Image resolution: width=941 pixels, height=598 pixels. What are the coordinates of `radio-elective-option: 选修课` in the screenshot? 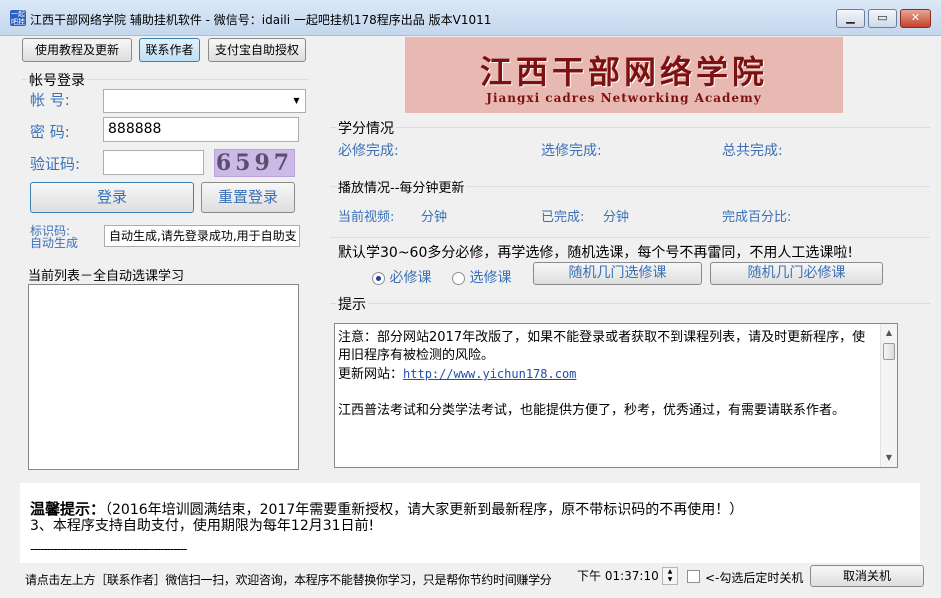 It's located at (481, 277).